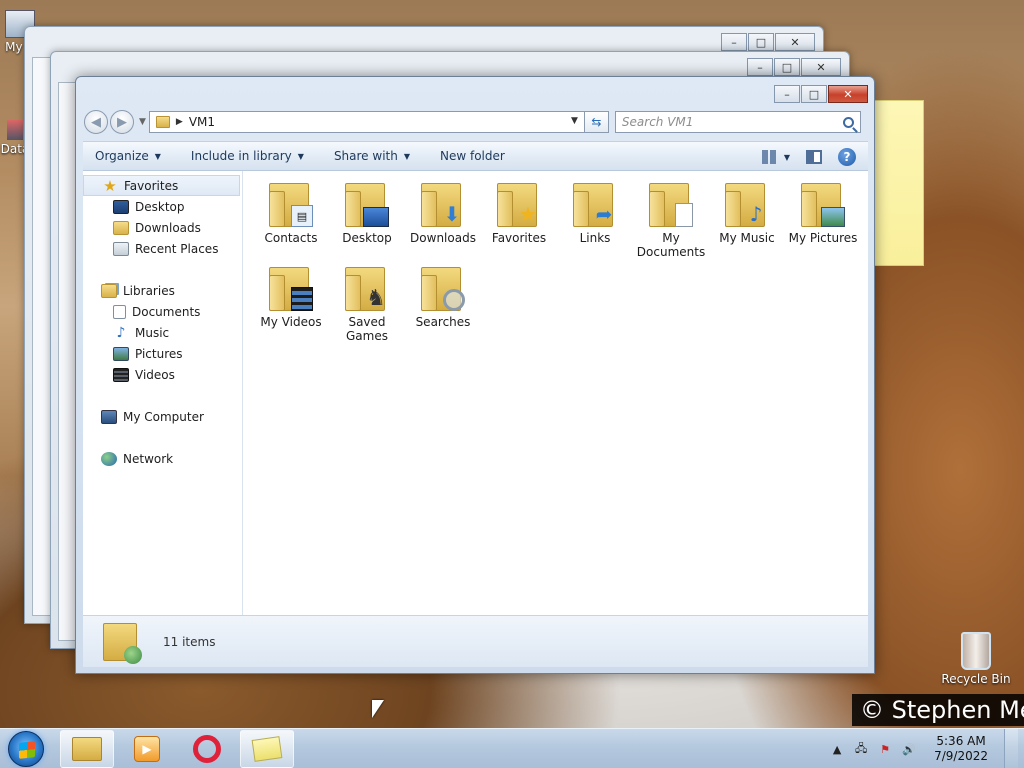 The image size is (1024, 768). What do you see at coordinates (247, 156) in the screenshot?
I see `include-in-library-button: Include in library ▼` at bounding box center [247, 156].